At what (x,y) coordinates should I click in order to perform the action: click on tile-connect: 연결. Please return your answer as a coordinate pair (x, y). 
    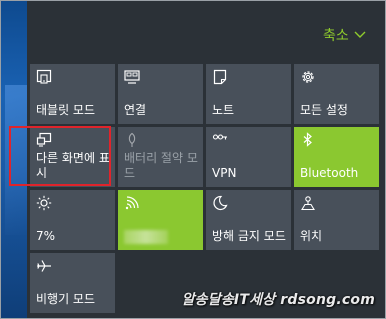
    Looking at the image, I should click on (160, 94).